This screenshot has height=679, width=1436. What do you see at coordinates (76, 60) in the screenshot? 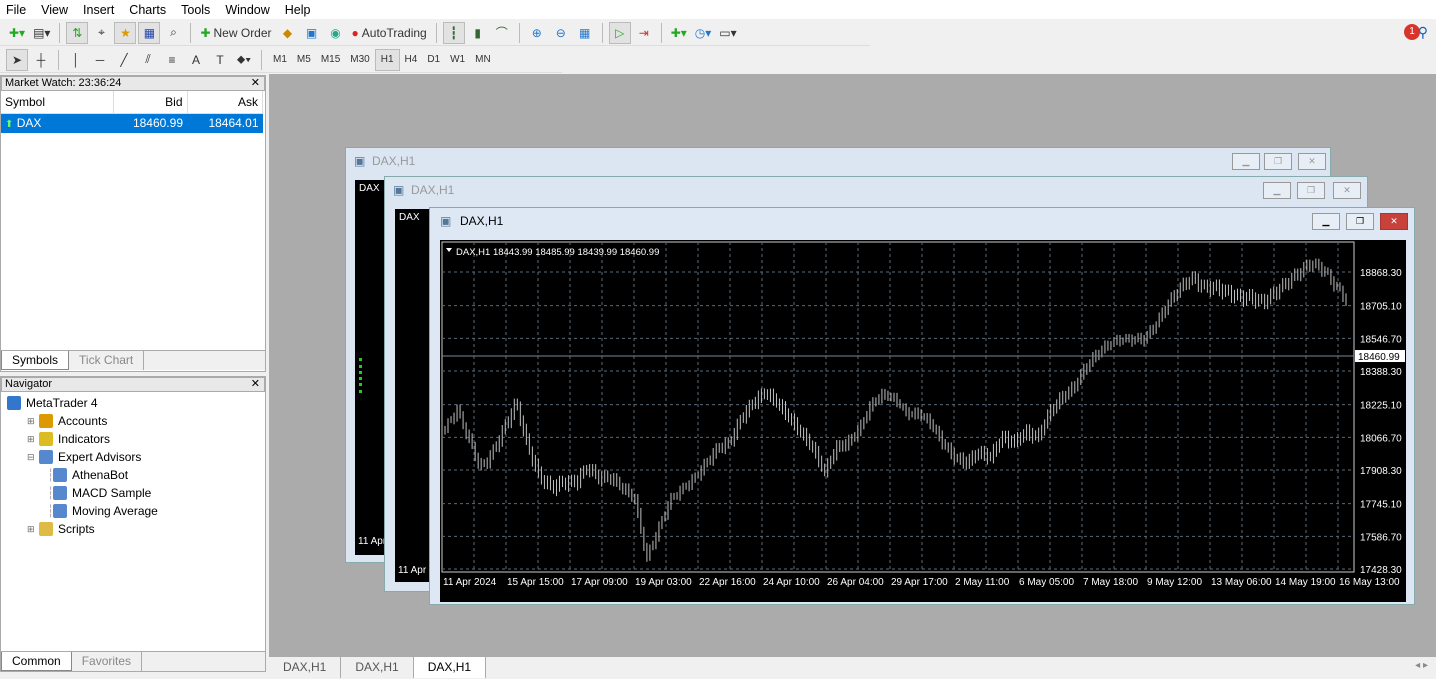
I see `vertical-line-icon: │` at bounding box center [76, 60].